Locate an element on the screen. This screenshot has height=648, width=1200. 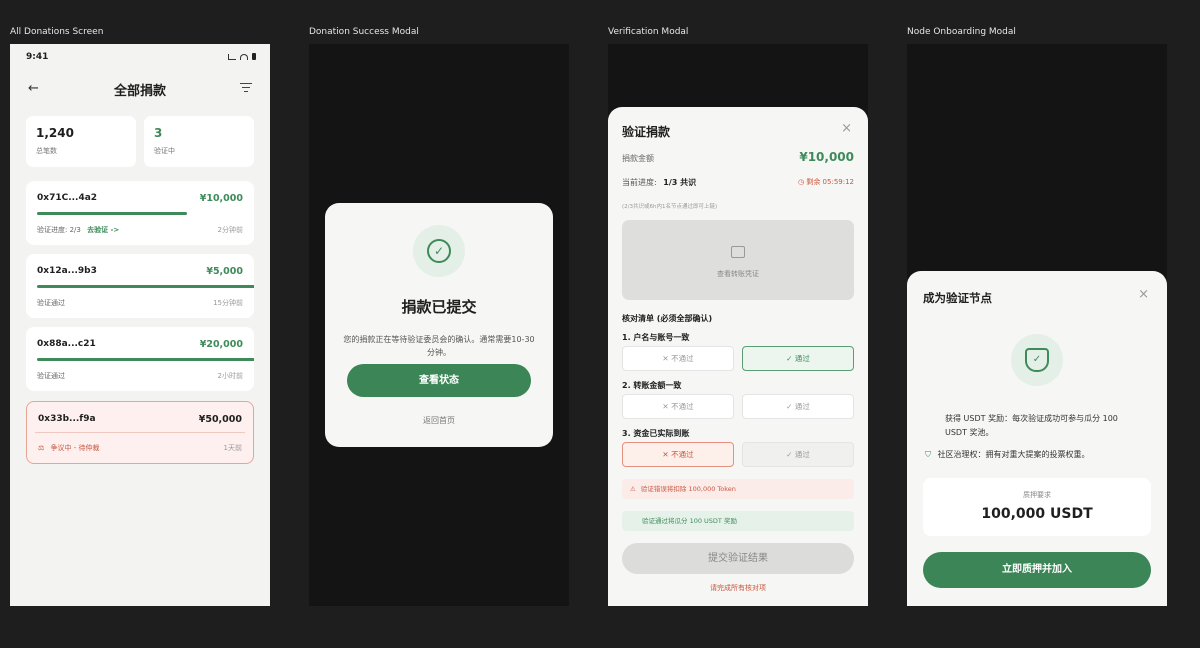
verify-progress-text: 验证进度: 2/3 is located at coordinates (59, 230).